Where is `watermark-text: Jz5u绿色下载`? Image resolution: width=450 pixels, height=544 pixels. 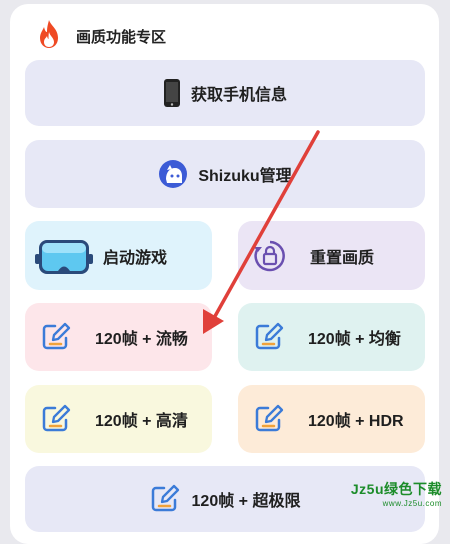 watermark-text: Jz5u绿色下载 is located at coordinates (396, 489).